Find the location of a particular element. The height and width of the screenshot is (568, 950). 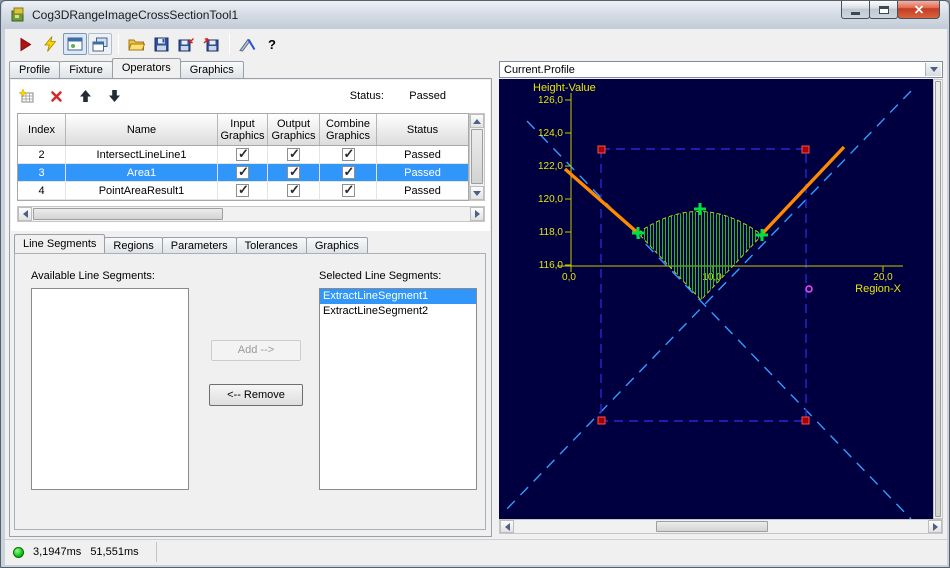

scroll-up-button is located at coordinates (477, 121).